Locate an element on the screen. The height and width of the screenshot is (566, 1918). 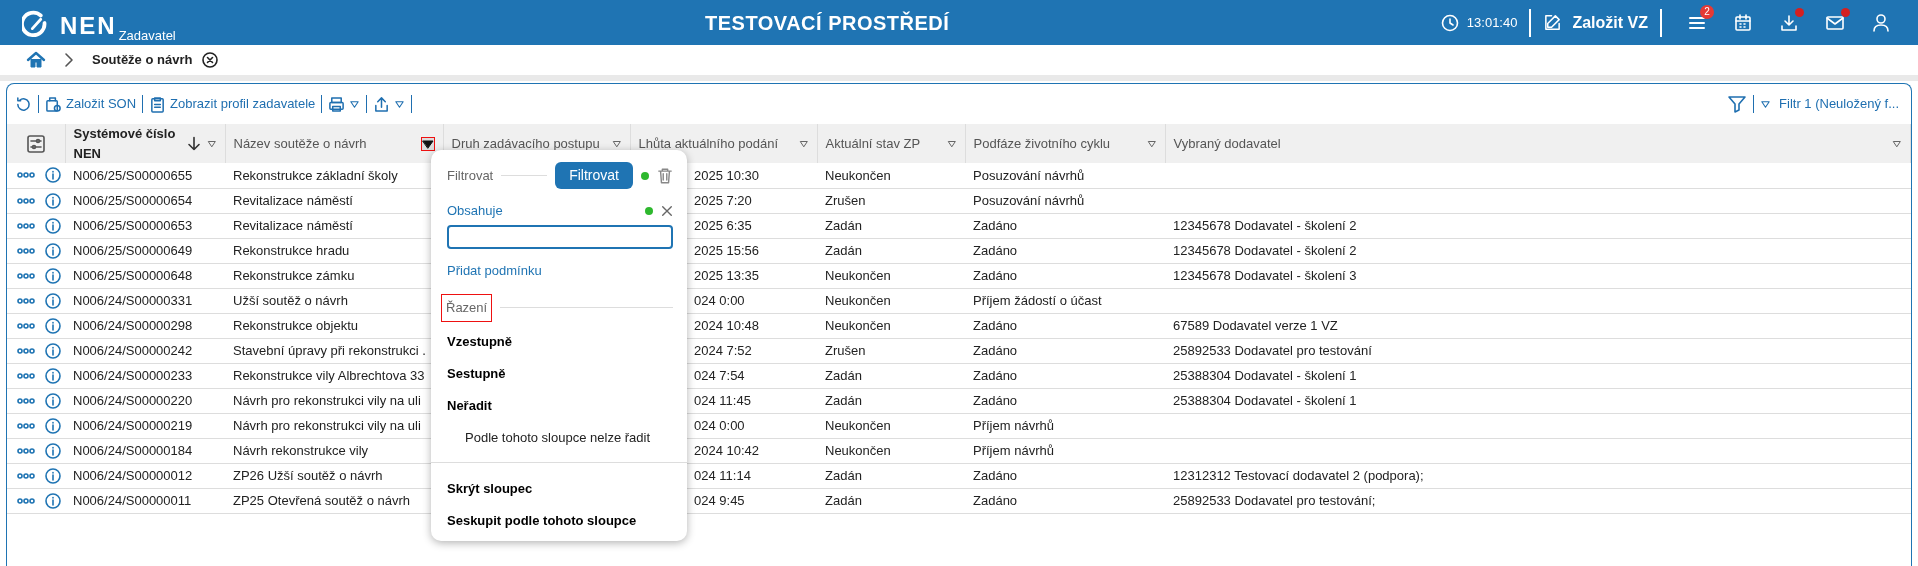
environment-title: TESTOVACÍ PROSTŘEDÍ is located at coordinates (827, 23).